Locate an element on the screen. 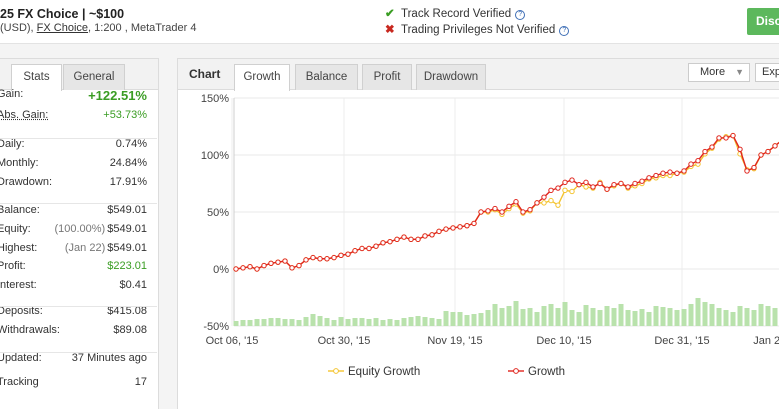 The image size is (779, 409). stat-row: Daily: 0.74% is located at coordinates (78, 147).